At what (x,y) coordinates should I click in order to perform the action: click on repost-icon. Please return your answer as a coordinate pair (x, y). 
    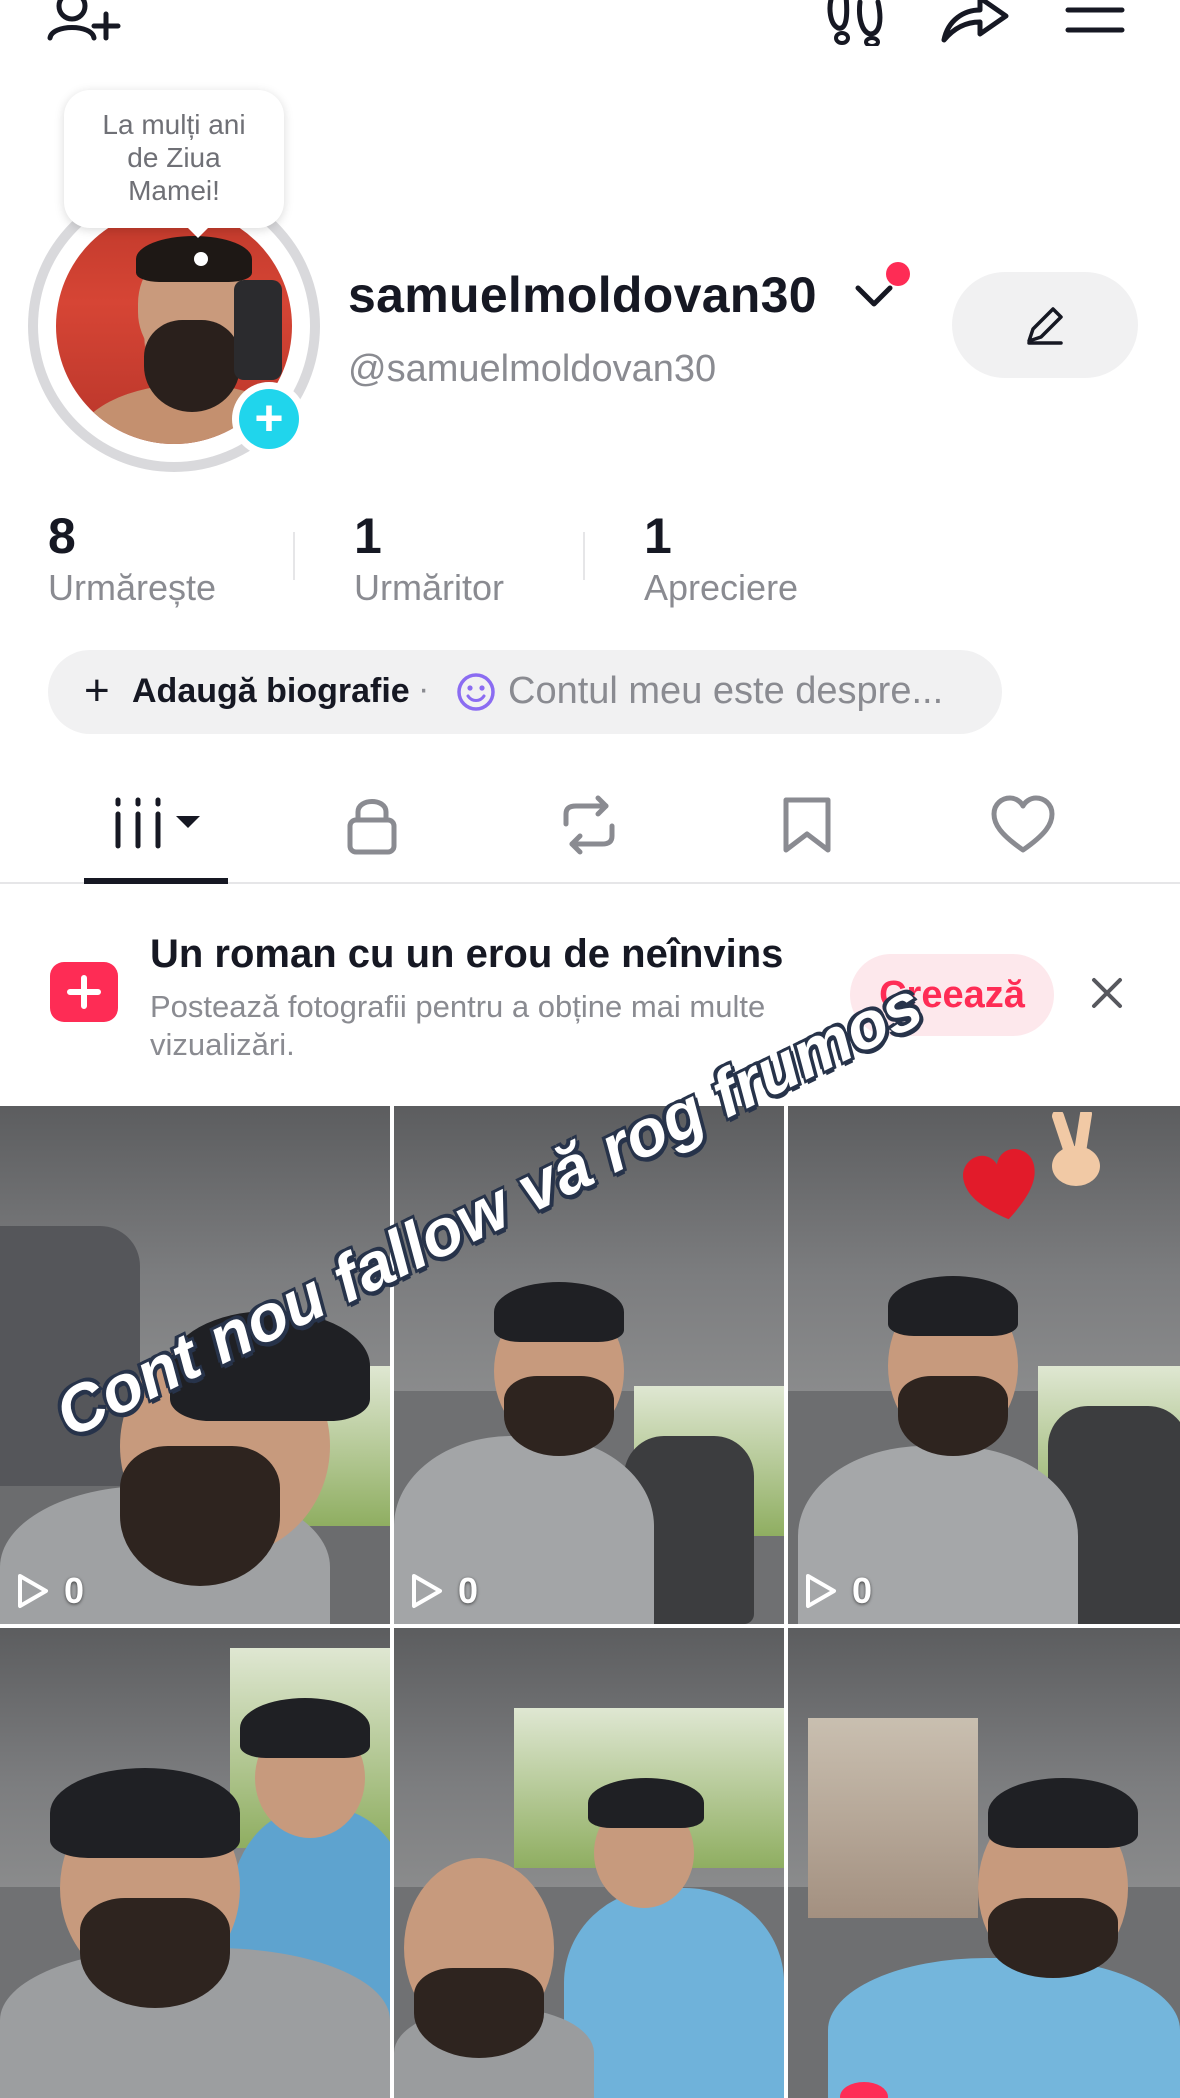
    Looking at the image, I should click on (589, 825).